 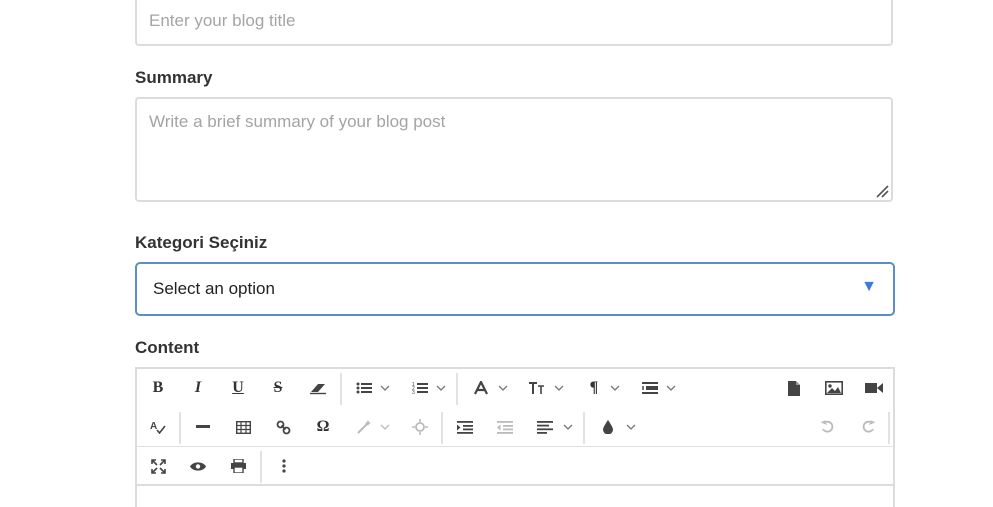 What do you see at coordinates (650, 388) in the screenshot?
I see `line-height-icon` at bounding box center [650, 388].